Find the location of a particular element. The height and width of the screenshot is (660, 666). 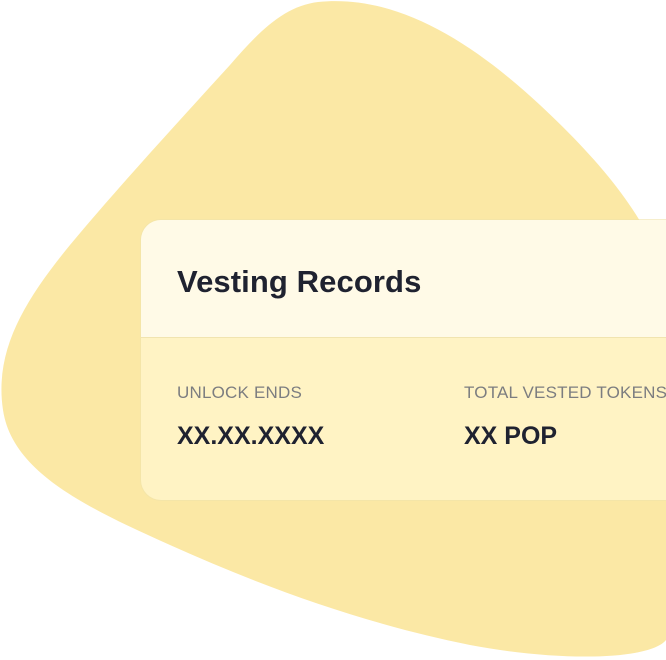

unlock-ends-field: UNLOCK ENDS XX.XX.XXXX is located at coordinates (250, 417).